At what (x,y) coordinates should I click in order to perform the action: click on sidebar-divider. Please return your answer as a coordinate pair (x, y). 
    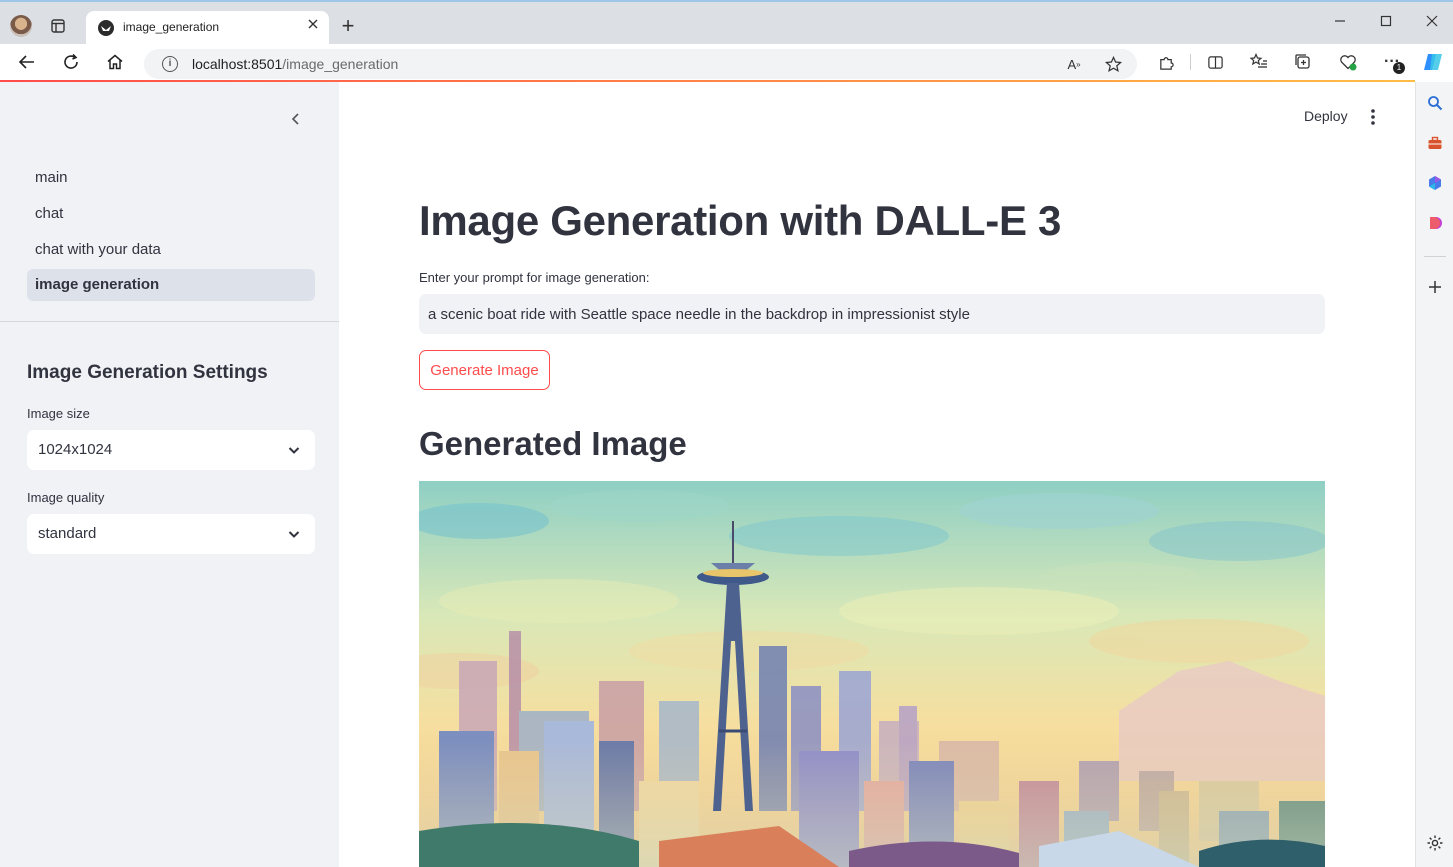
    Looking at the image, I should click on (169, 321).